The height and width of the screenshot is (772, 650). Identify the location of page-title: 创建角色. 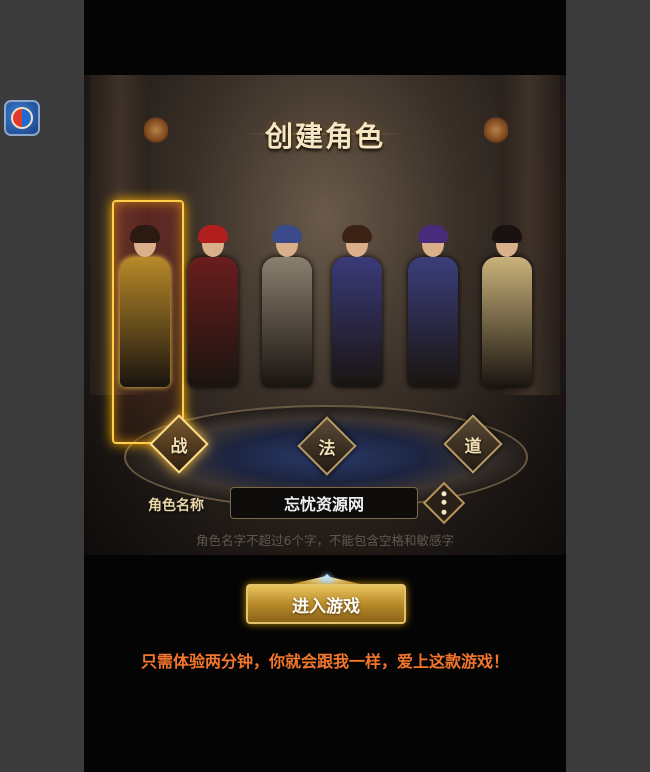
(324, 136).